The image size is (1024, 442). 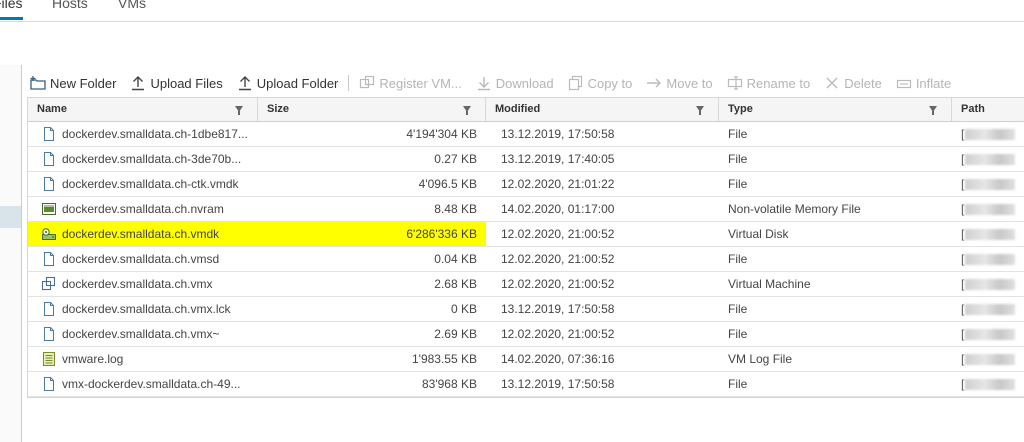 I want to click on download-button: Download, so click(x=515, y=83).